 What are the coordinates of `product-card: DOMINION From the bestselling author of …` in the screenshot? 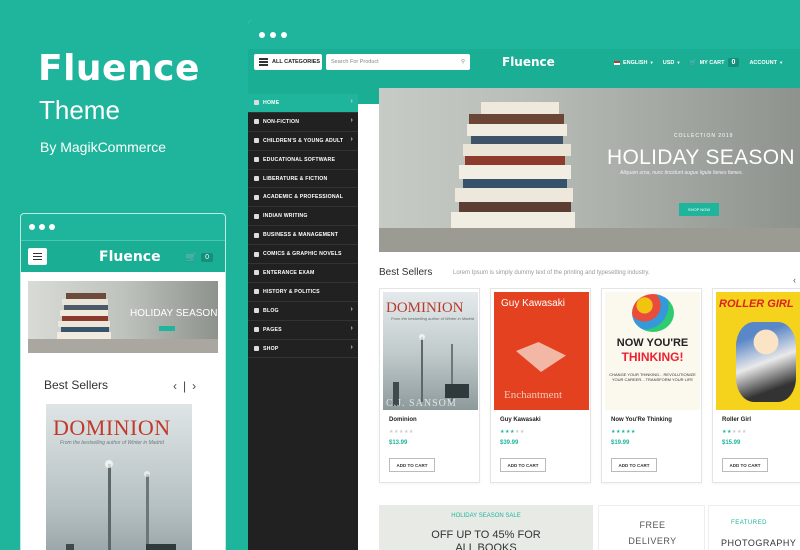 It's located at (429, 385).